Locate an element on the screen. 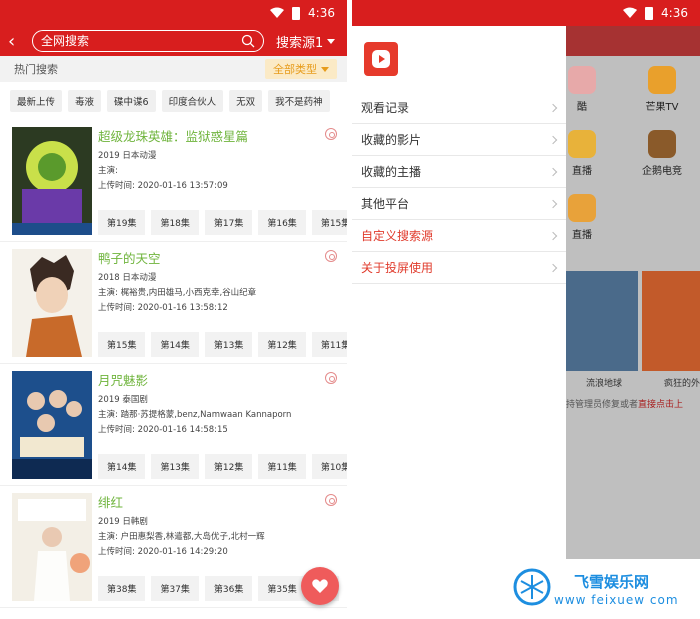 This screenshot has width=700, height=619. episode-button: 第16集 is located at coordinates (282, 222).